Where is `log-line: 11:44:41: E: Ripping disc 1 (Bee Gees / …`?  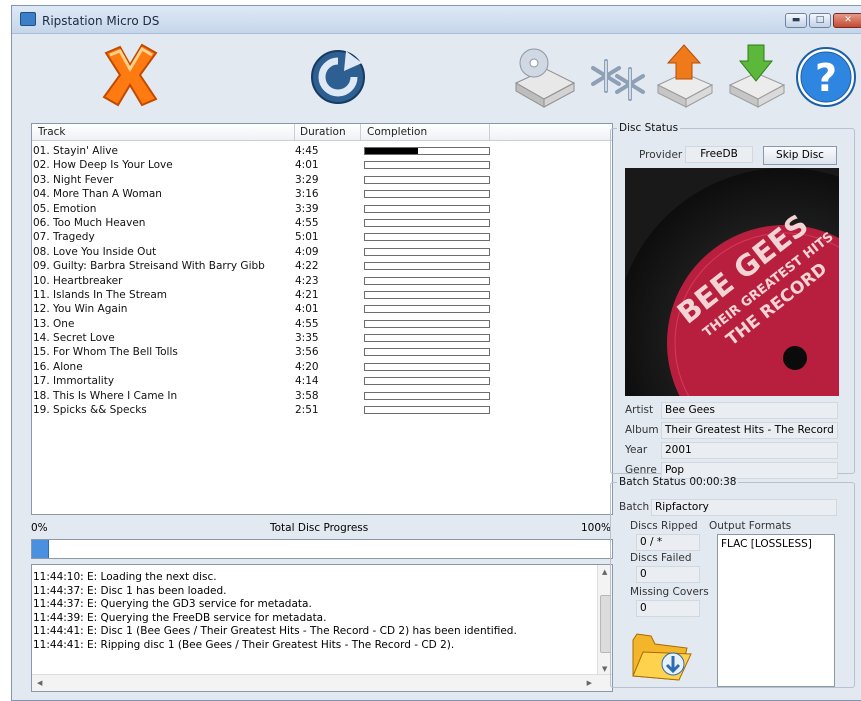 log-line: 11:44:41: E: Ripping disc 1 (Bee Gees / … is located at coordinates (244, 644).